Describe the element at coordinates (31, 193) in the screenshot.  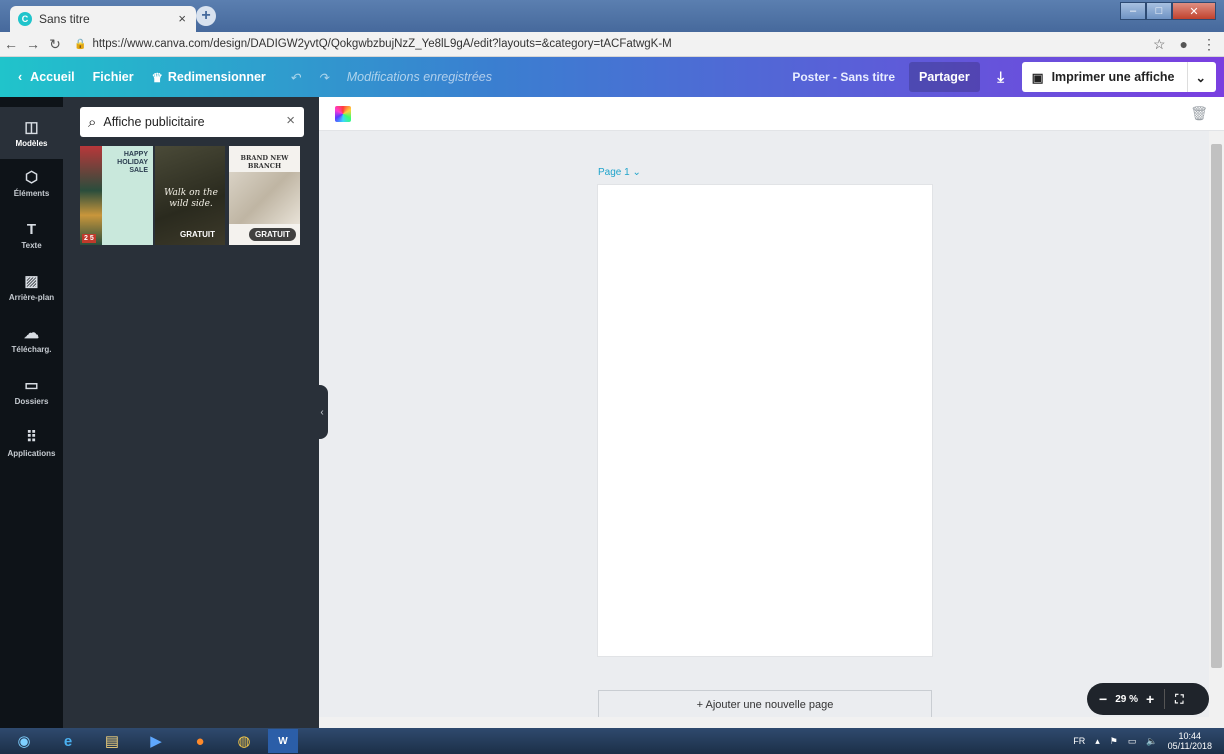
I see `rail-item-label: Éléments` at that location.